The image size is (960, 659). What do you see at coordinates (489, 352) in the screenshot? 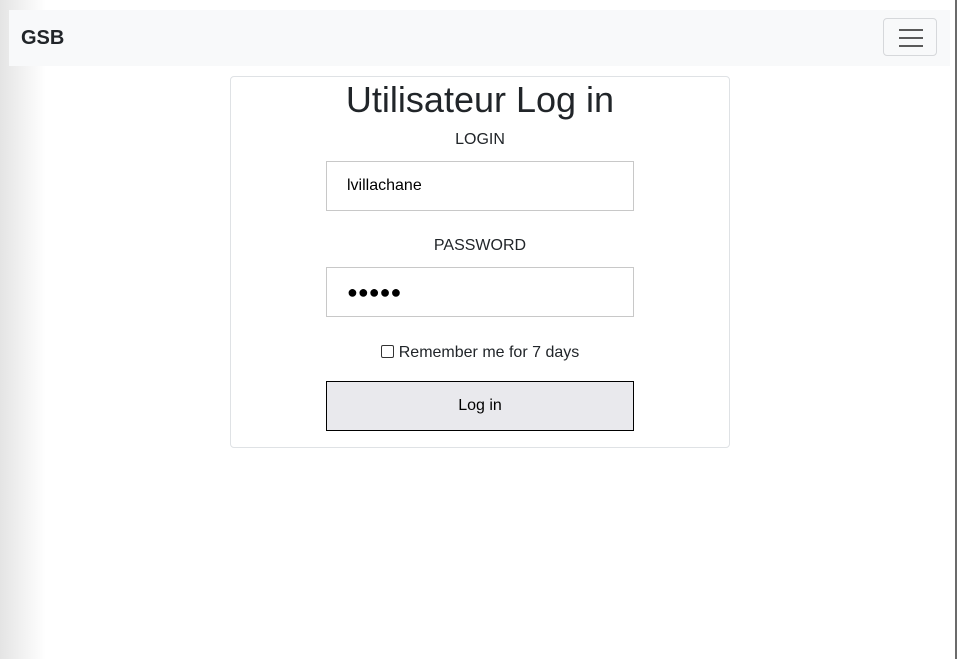
I see `remember-me-label: Remember me for 7 days` at bounding box center [489, 352].